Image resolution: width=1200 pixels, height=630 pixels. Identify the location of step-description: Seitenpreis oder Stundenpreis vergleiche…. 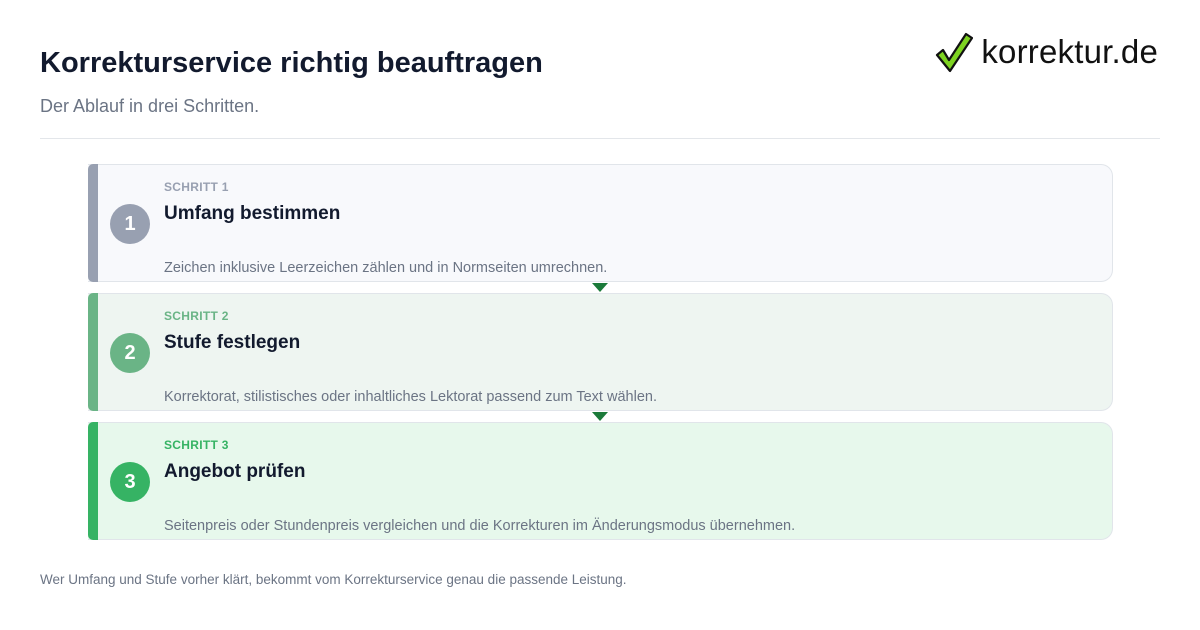
(480, 526).